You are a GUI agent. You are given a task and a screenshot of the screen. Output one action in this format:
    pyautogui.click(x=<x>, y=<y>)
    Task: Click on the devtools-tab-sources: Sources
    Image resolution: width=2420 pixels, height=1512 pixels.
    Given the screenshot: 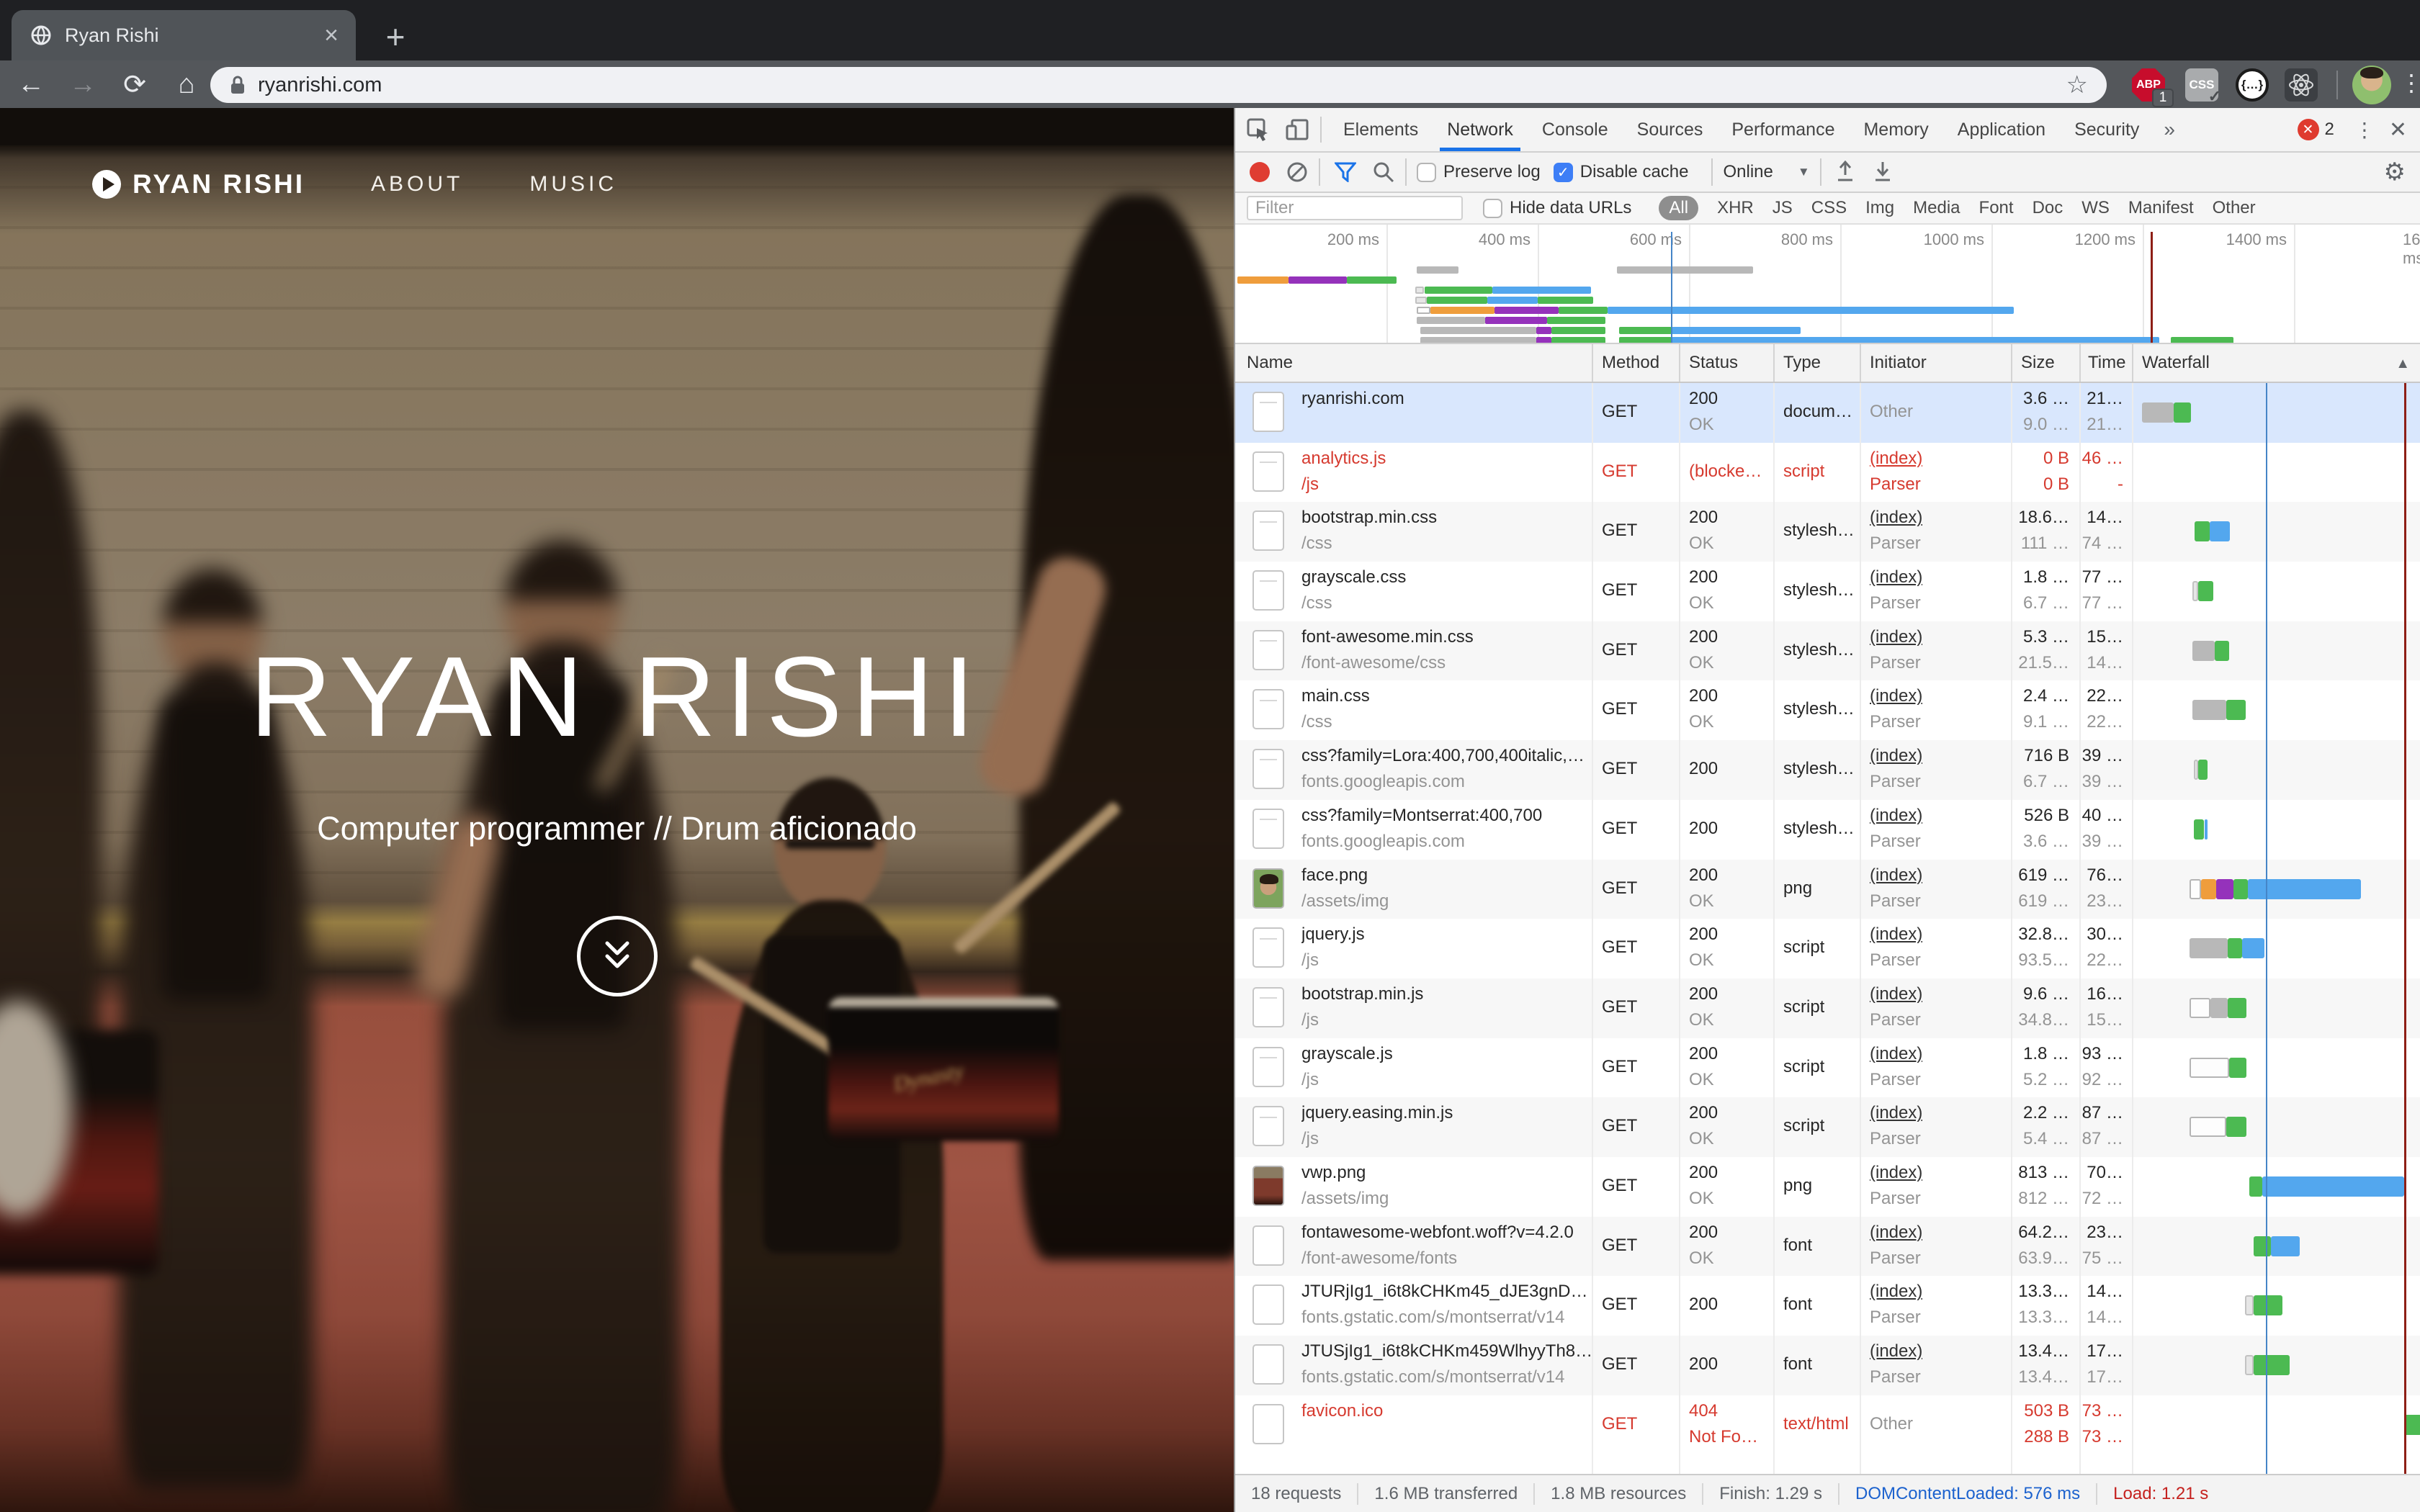 What is the action you would take?
    pyautogui.click(x=1671, y=129)
    